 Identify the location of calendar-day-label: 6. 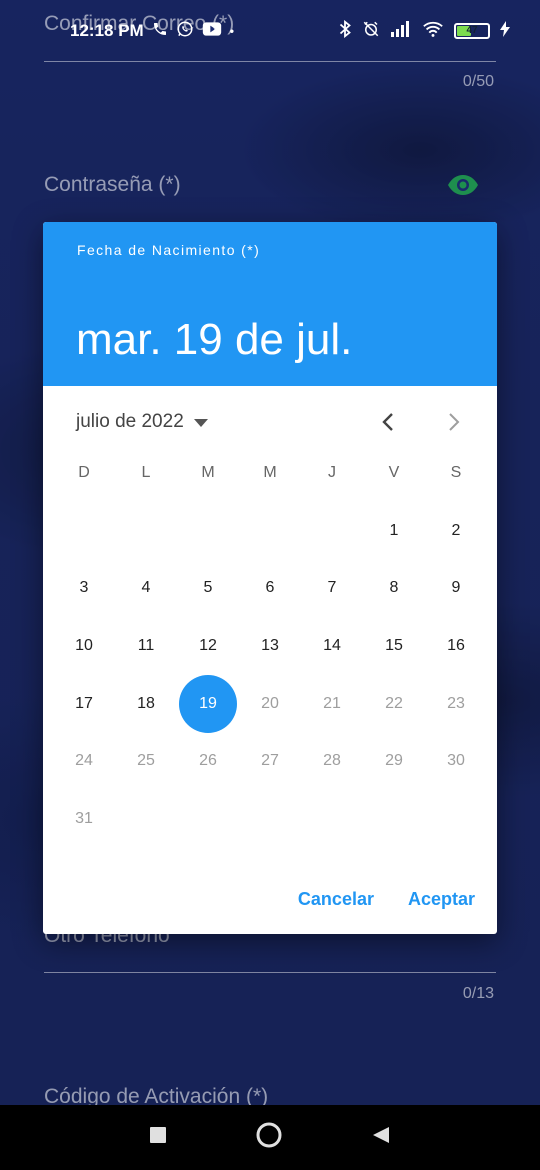
(270, 588).